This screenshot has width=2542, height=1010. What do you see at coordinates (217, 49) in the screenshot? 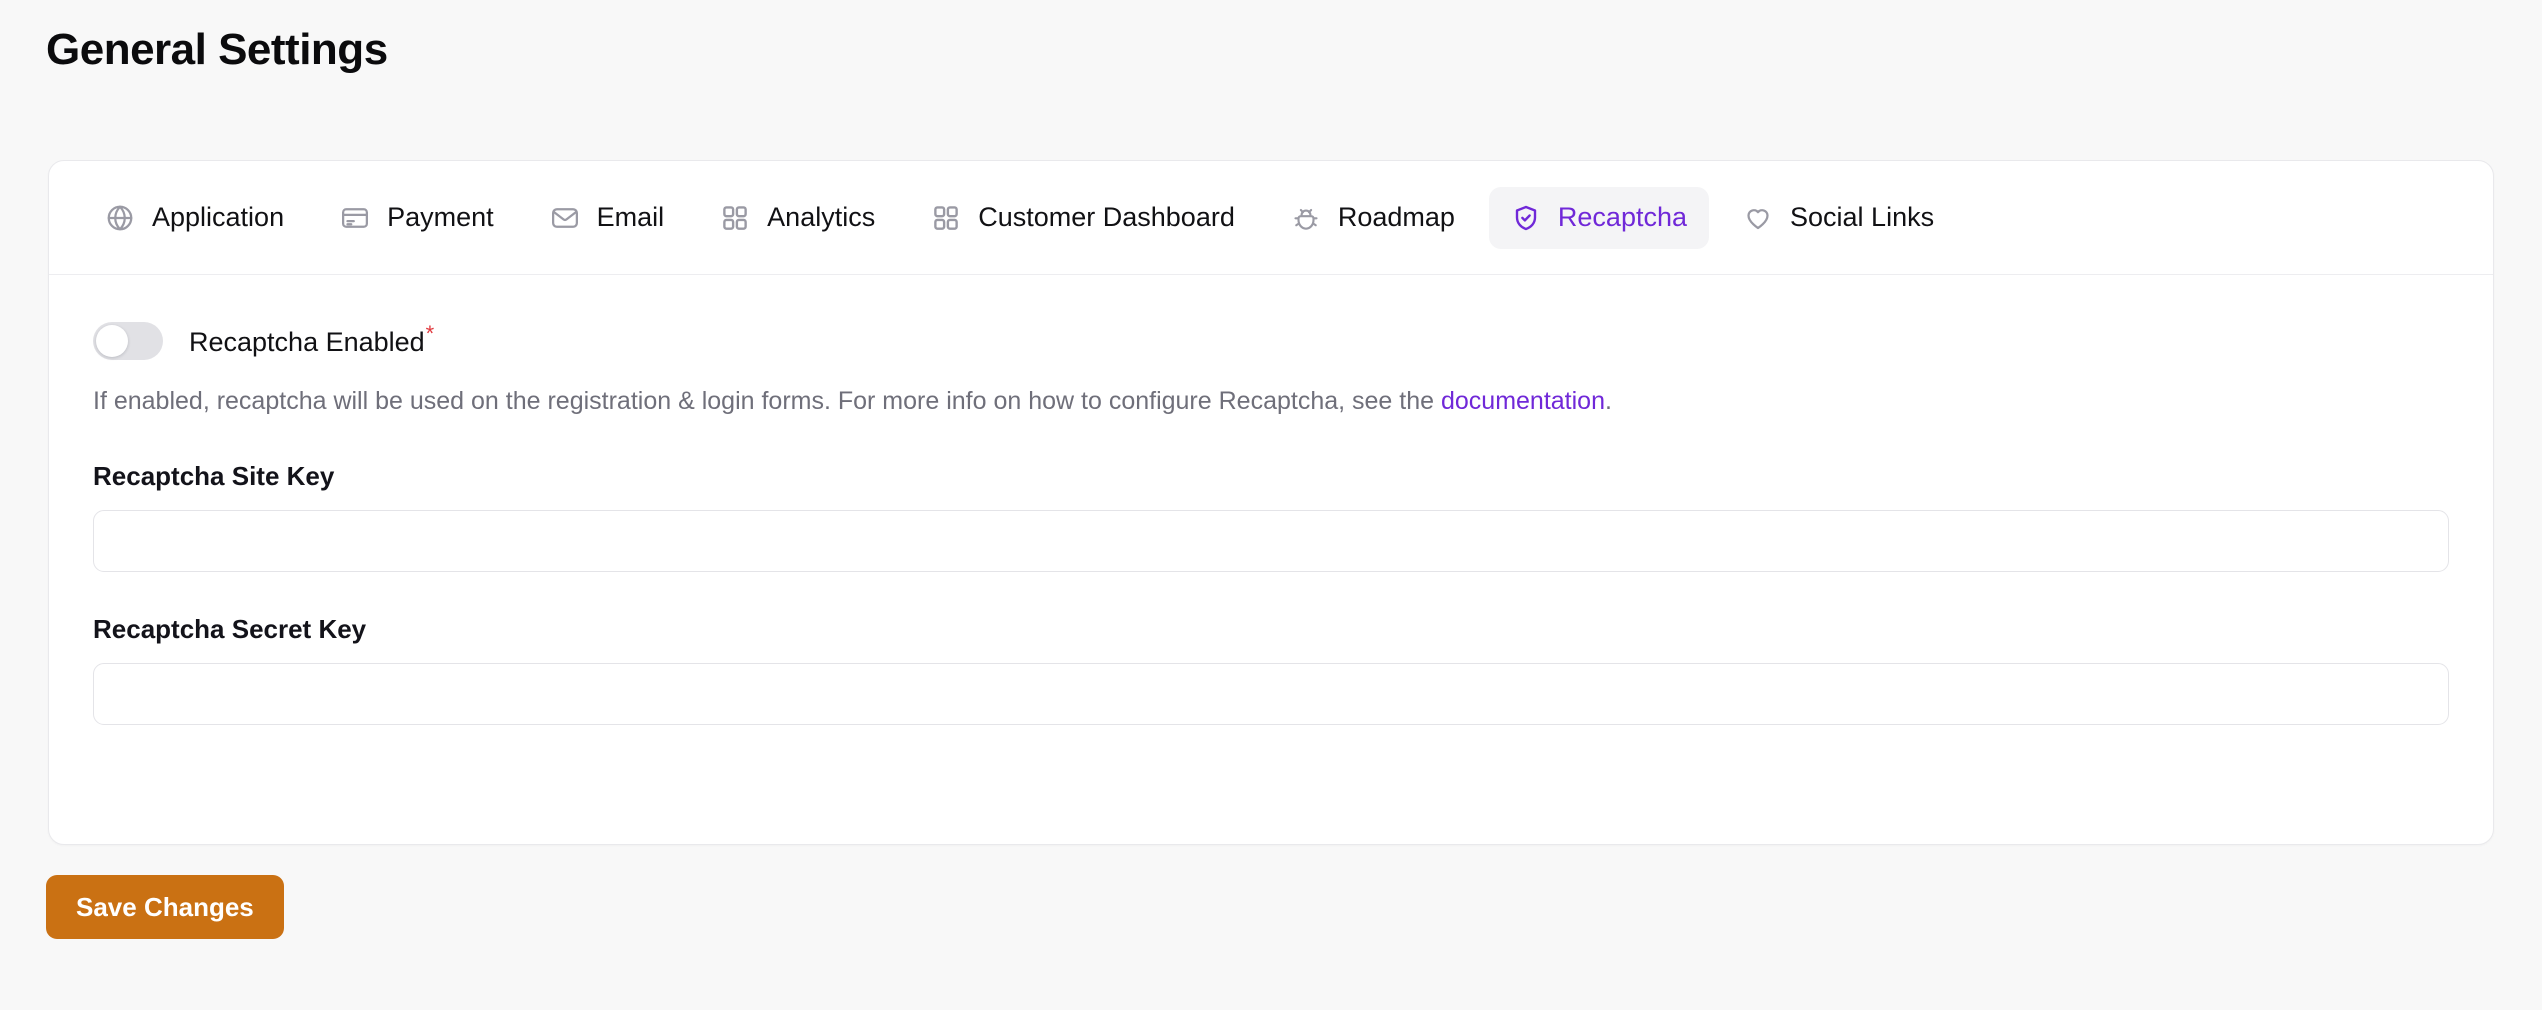
I see `page-title: General Settings` at bounding box center [217, 49].